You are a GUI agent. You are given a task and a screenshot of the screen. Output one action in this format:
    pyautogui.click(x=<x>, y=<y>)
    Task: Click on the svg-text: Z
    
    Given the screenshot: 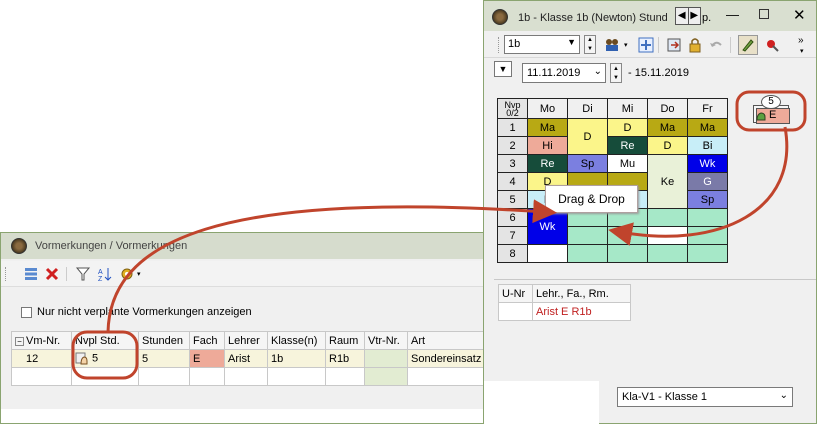 What is the action you would take?
    pyautogui.click(x=100, y=279)
    